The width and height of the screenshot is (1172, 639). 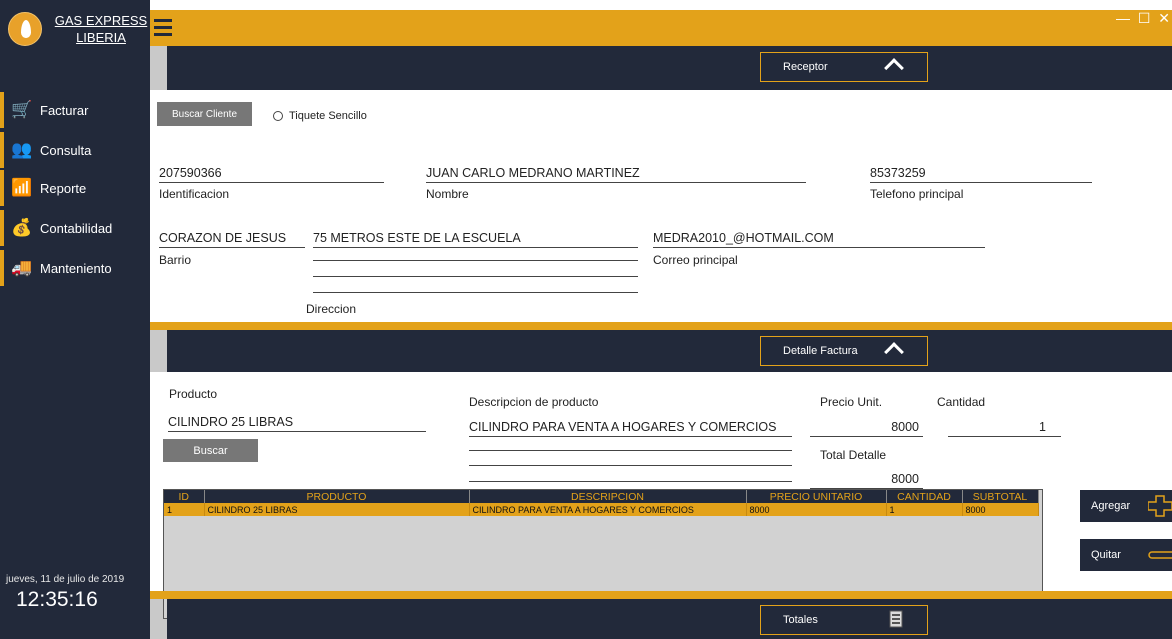 What do you see at coordinates (844, 620) in the screenshot?
I see `totales-toggle-button: Totales` at bounding box center [844, 620].